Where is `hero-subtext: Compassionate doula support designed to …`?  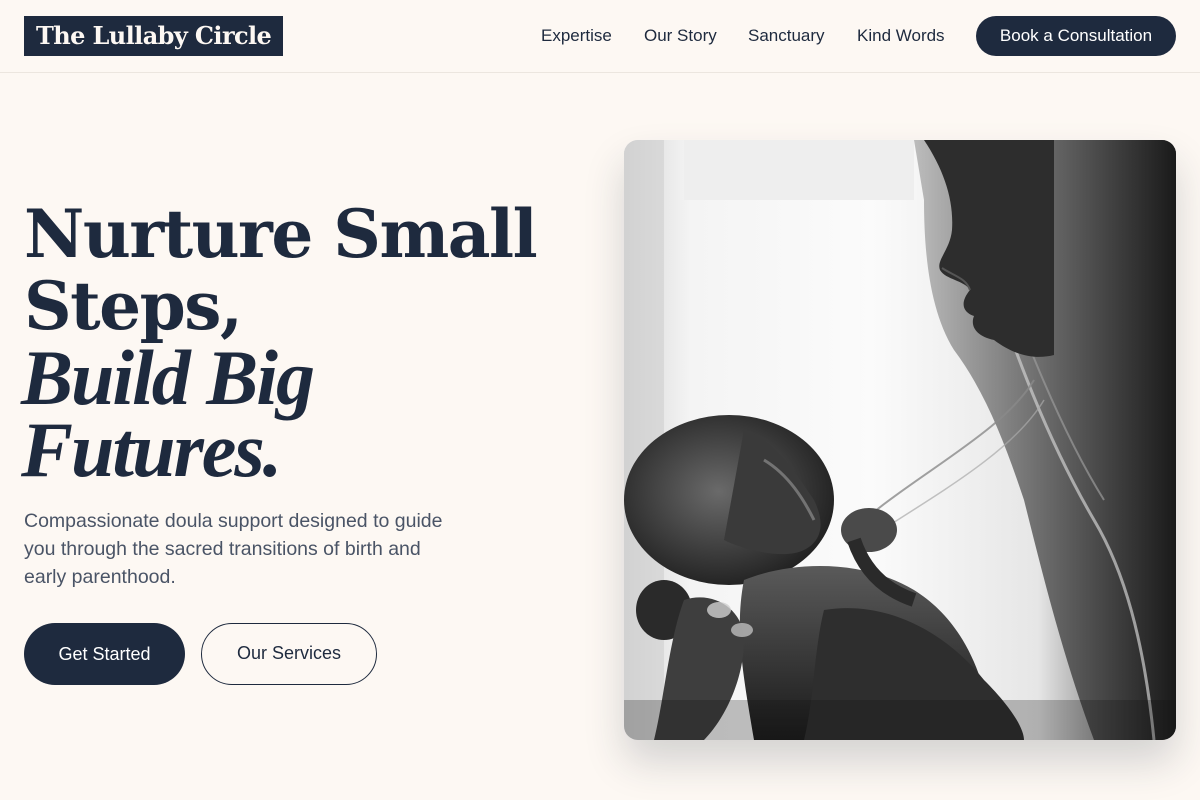 hero-subtext: Compassionate doula support designed to … is located at coordinates (233, 549).